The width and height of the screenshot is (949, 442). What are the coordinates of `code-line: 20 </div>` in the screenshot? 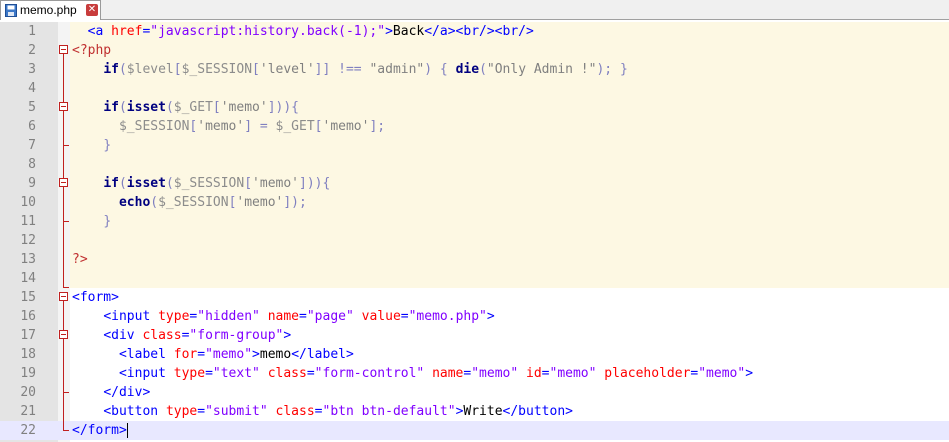 It's located at (474, 392).